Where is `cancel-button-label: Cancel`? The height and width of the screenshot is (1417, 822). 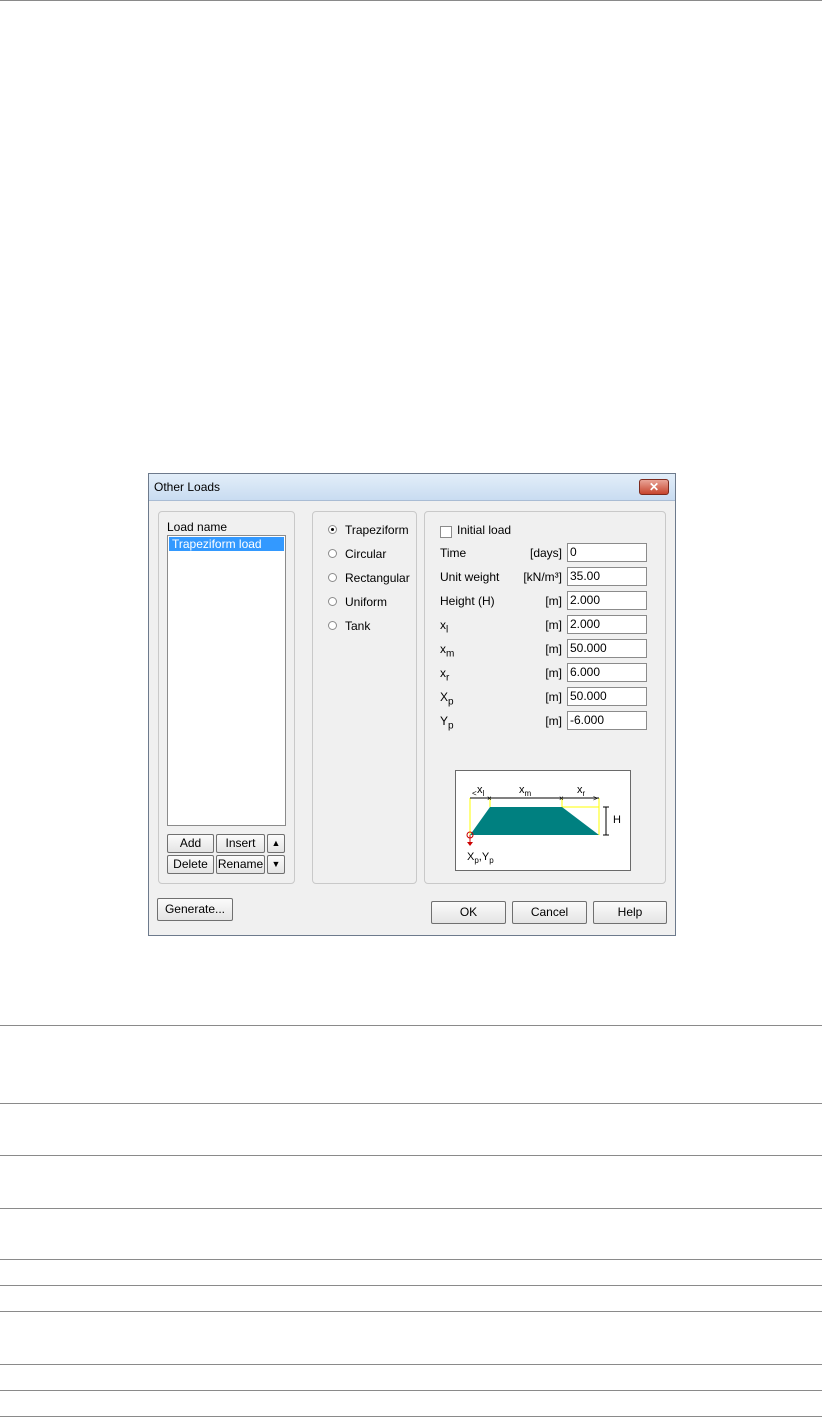
cancel-button-label: Cancel is located at coordinates (549, 912).